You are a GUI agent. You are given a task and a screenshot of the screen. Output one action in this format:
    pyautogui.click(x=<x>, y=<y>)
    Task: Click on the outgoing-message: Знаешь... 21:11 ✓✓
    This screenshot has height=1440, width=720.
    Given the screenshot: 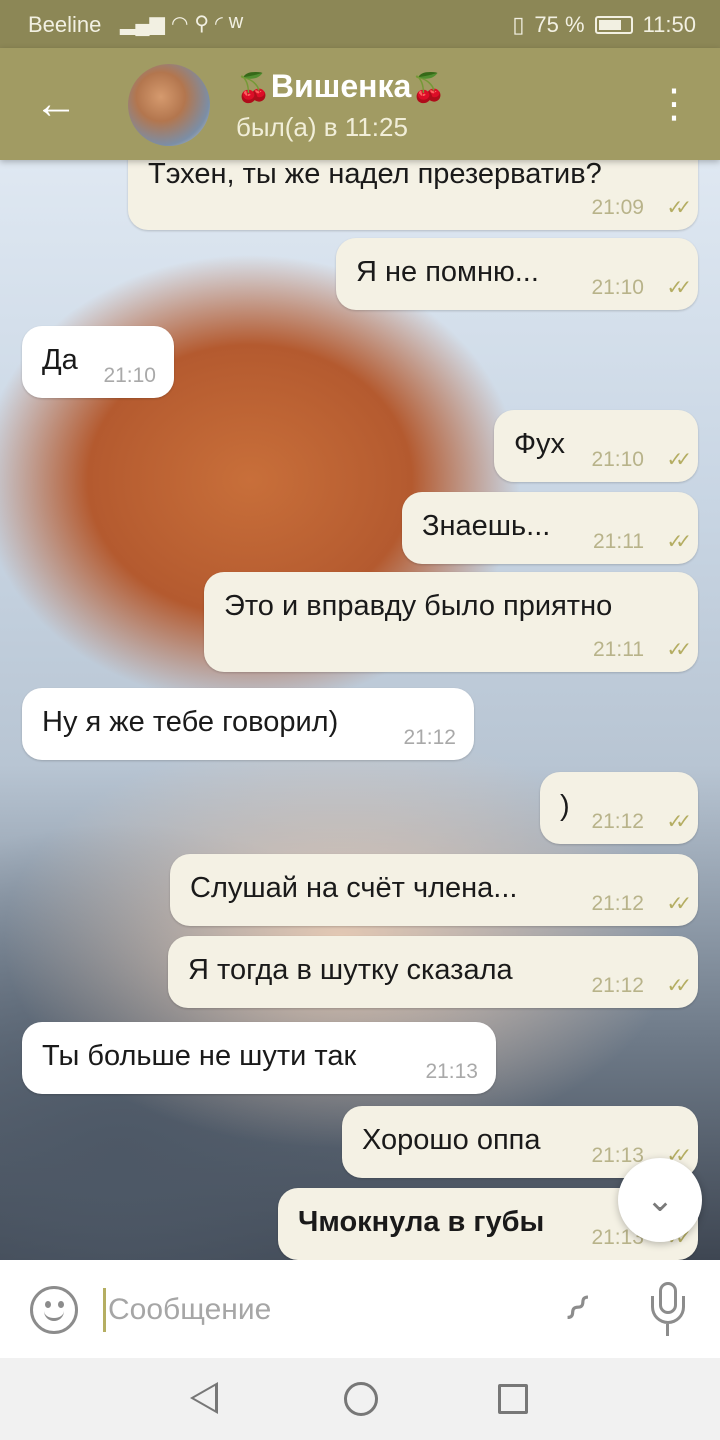 What is the action you would take?
    pyautogui.click(x=550, y=528)
    